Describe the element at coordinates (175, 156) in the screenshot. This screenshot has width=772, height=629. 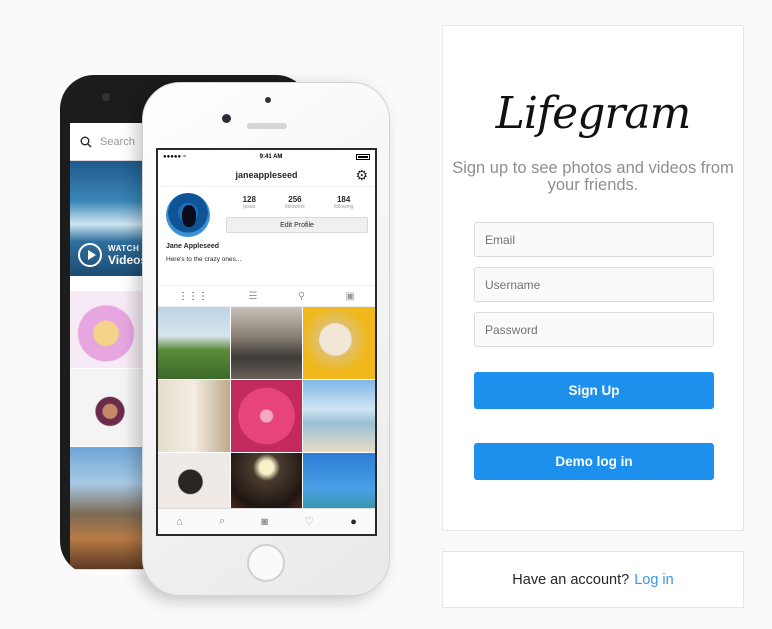
I see `signal-icon: ●●●●● ≈` at that location.